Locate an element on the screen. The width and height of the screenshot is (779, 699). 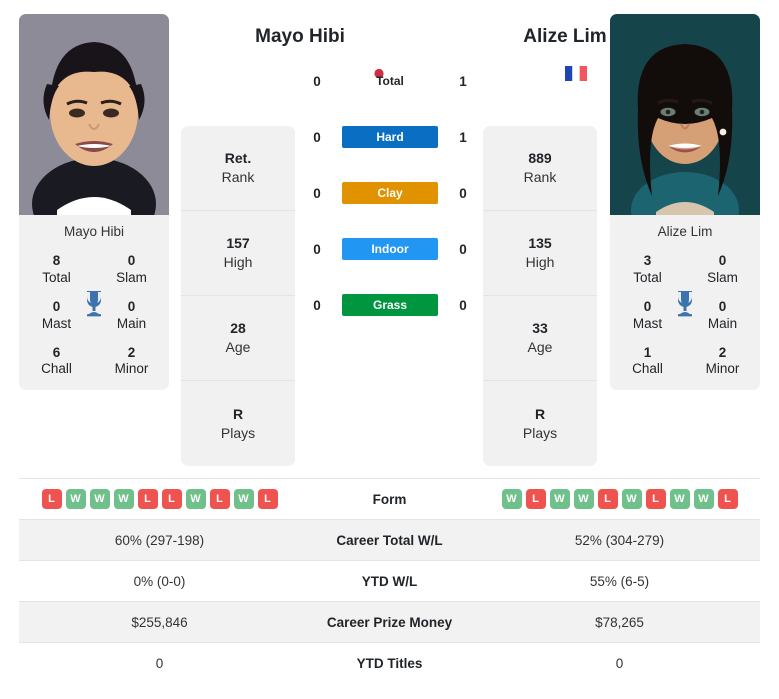
france-flag-icon is located at coordinates (576, 73).